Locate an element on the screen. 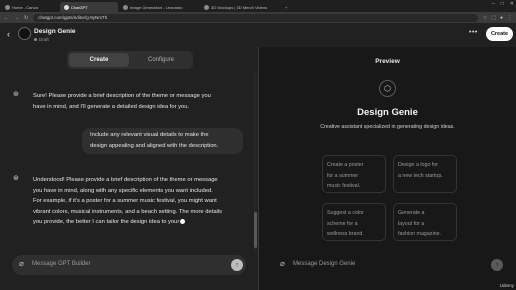 Image resolution: width=516 pixels, height=290 pixels. new-tab-button: + is located at coordinates (286, 7).